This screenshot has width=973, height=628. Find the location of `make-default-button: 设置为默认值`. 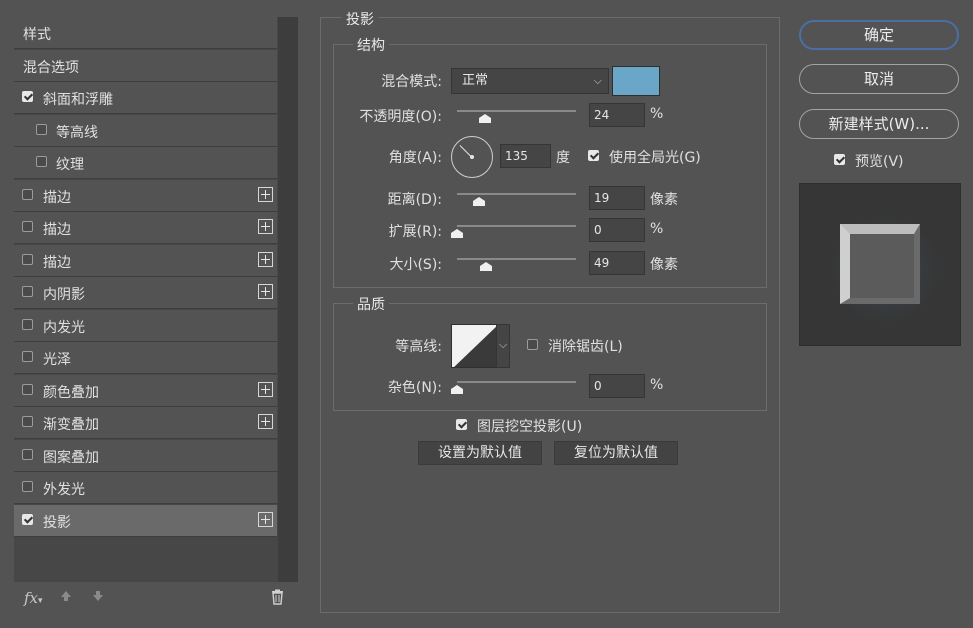

make-default-button: 设置为默认值 is located at coordinates (480, 453).